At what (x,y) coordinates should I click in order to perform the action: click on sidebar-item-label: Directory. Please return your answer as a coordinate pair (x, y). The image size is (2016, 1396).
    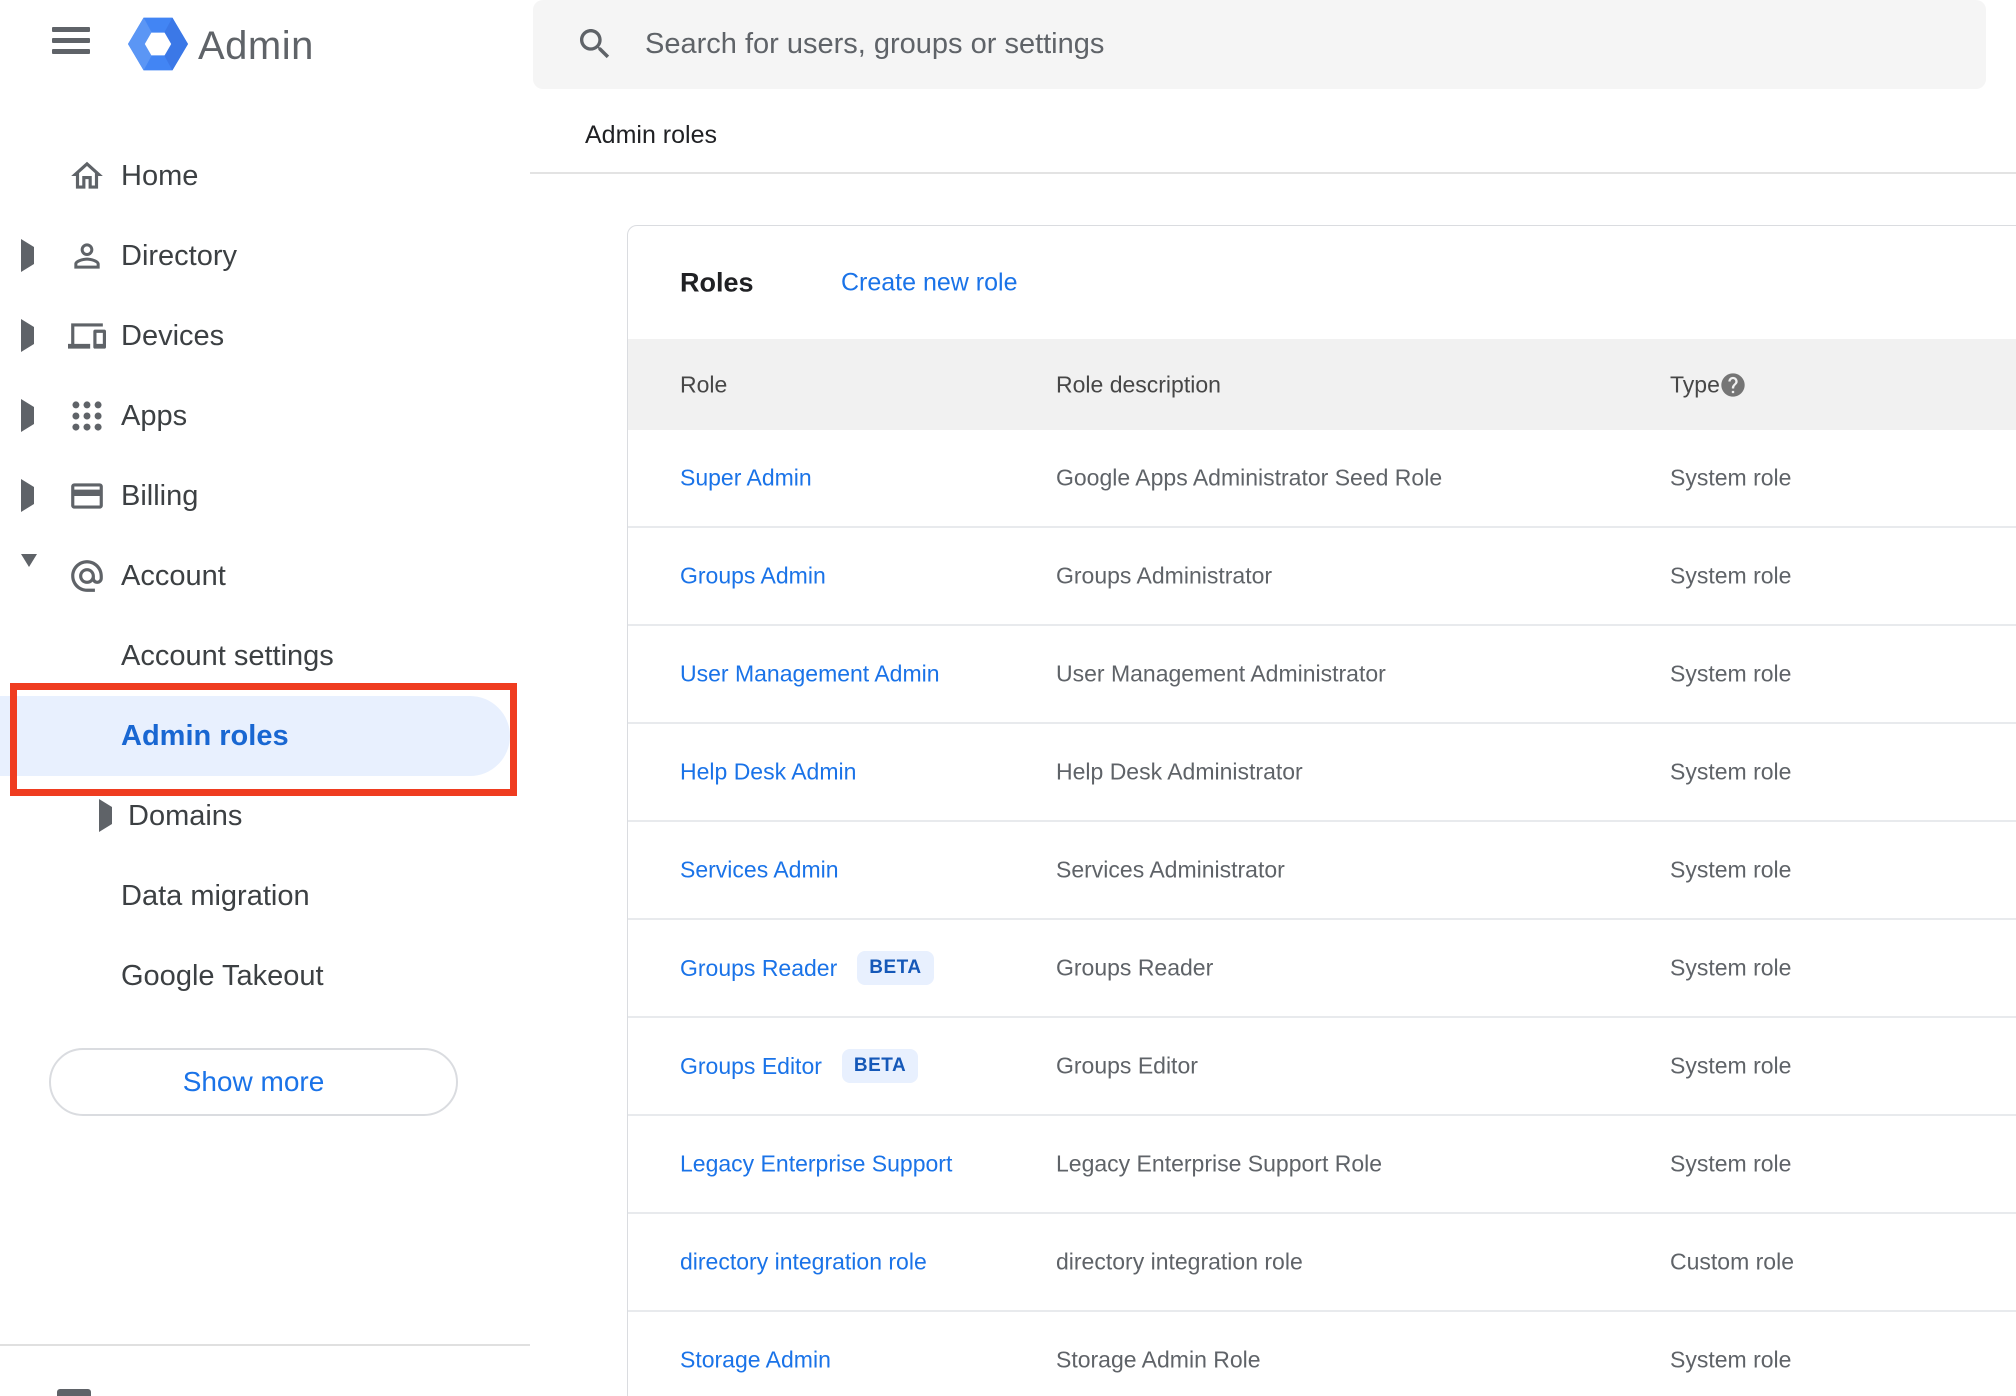
    Looking at the image, I should click on (179, 255).